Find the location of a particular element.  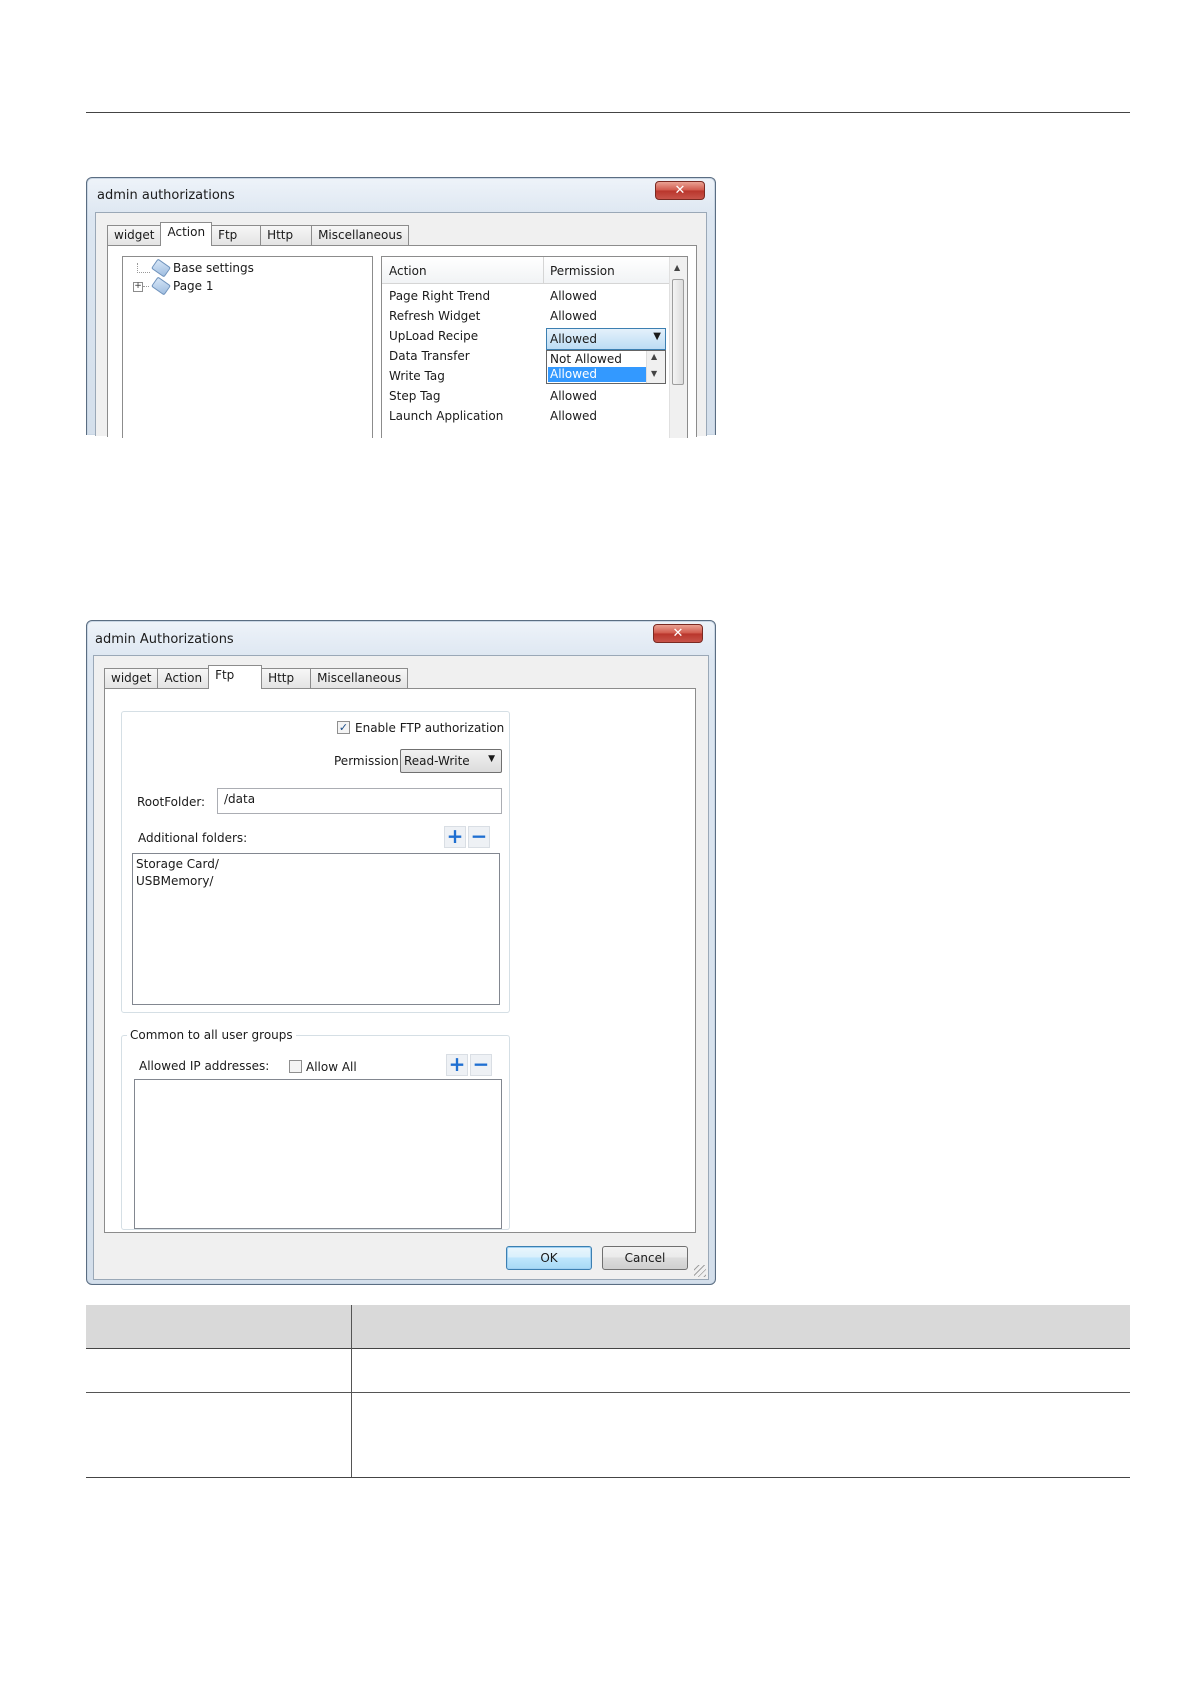

grid-vertical-scrollbar: ▲ is located at coordinates (678, 347).